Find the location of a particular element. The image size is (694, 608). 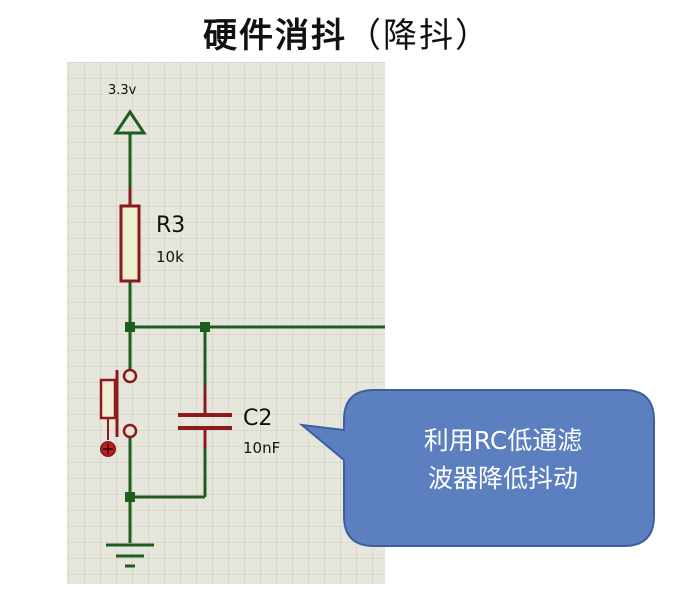

callout-line-2: 波器降低抖动 is located at coordinates (502, 478).